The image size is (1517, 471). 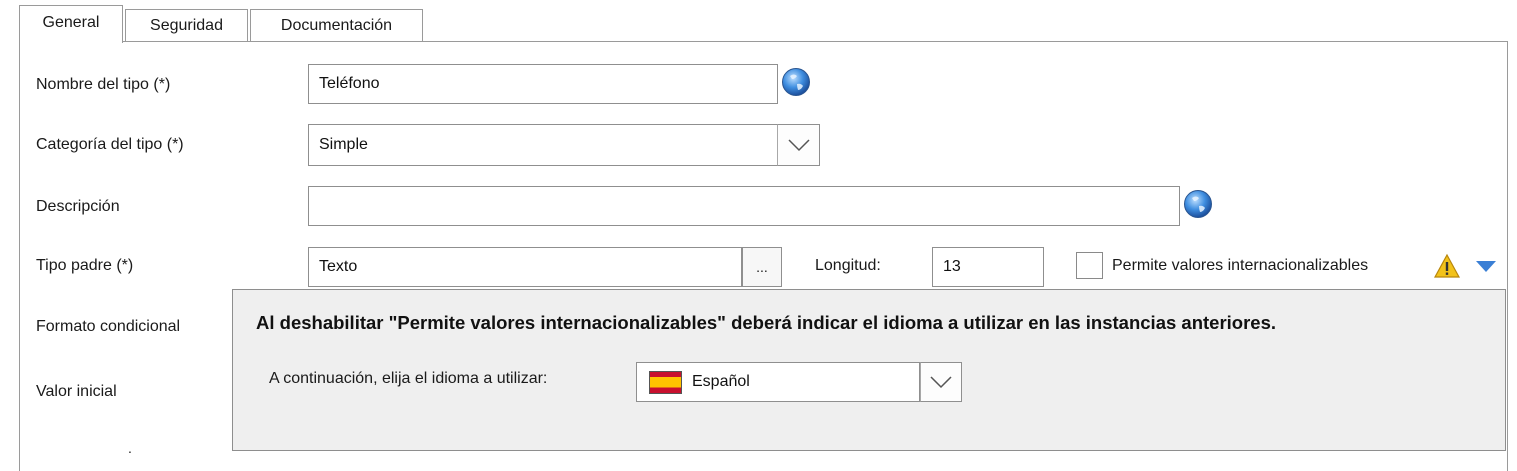 What do you see at coordinates (721, 381) in the screenshot?
I see `language-value: Español` at bounding box center [721, 381].